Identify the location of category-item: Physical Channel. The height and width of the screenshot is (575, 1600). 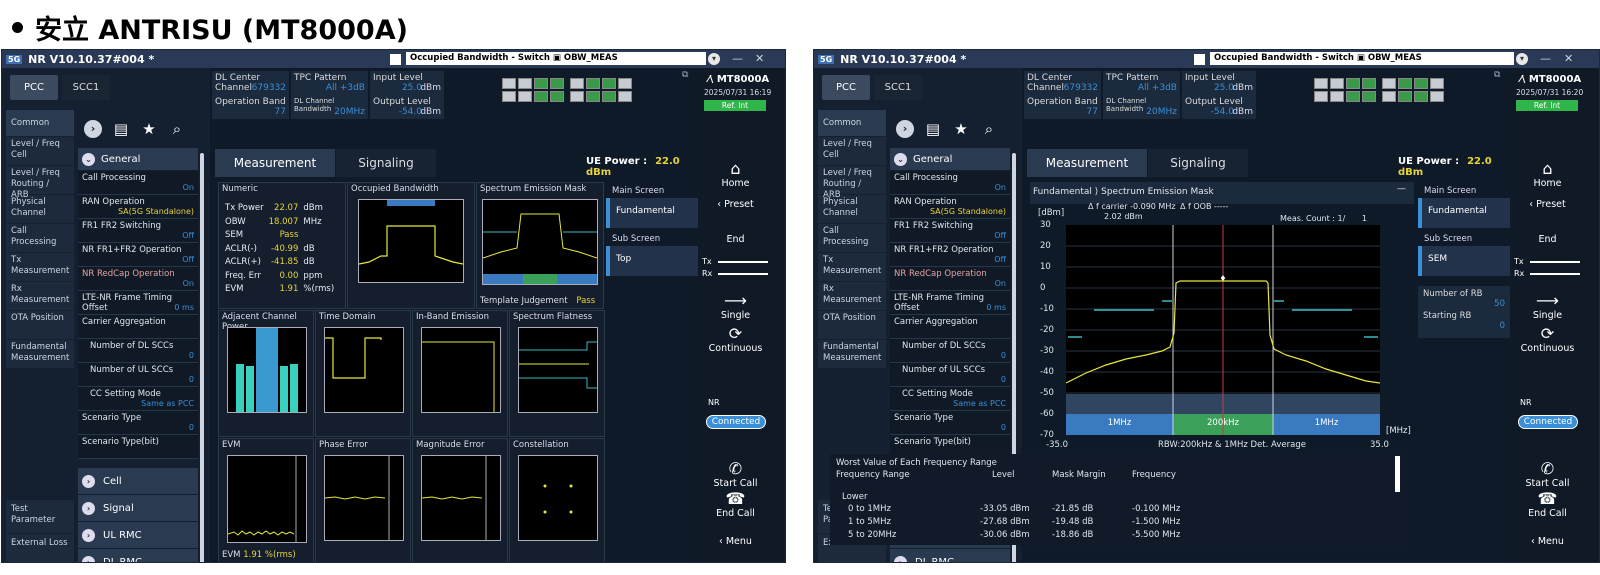
(852, 209).